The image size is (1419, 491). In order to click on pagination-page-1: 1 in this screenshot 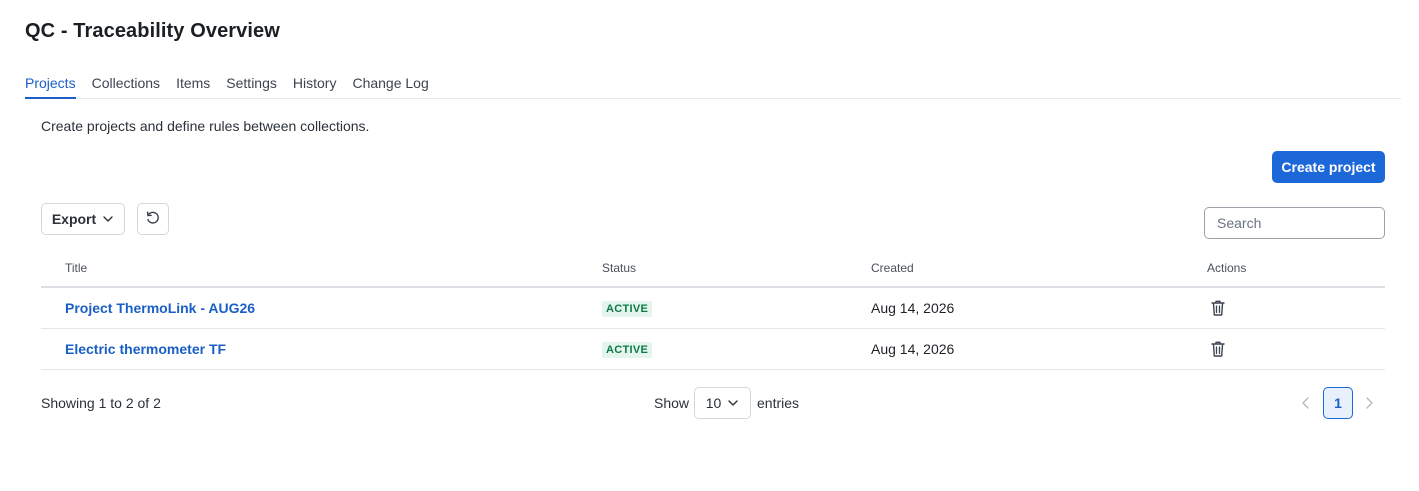, I will do `click(1338, 403)`.